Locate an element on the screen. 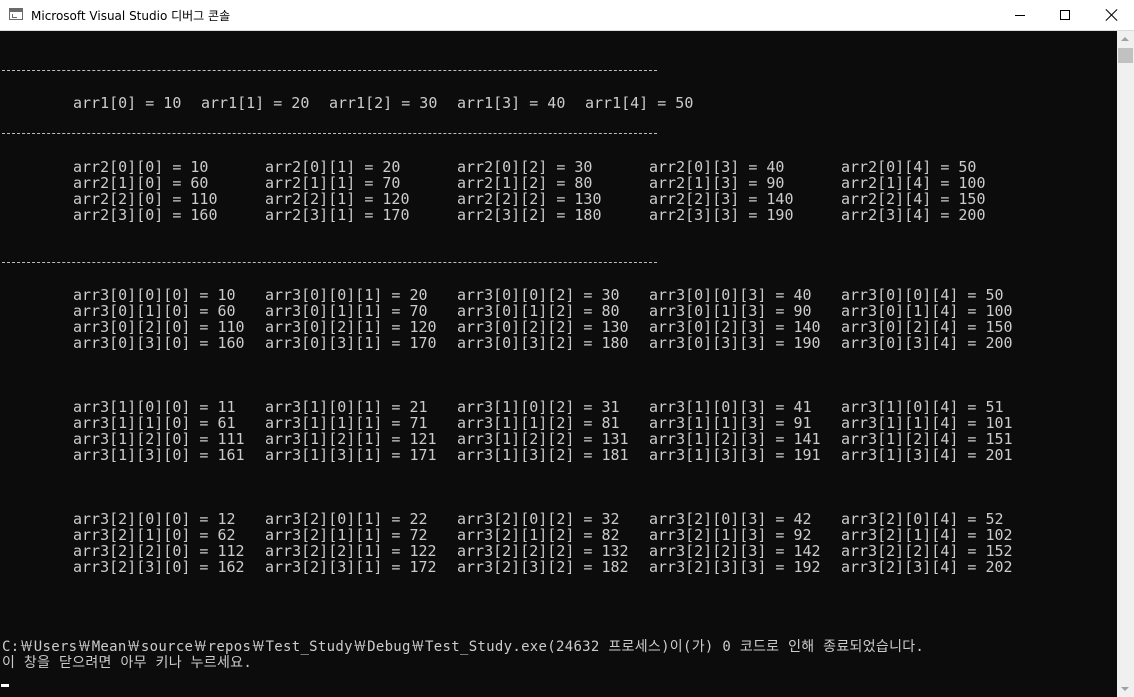  minimize-icon is located at coordinates (1020, 15).